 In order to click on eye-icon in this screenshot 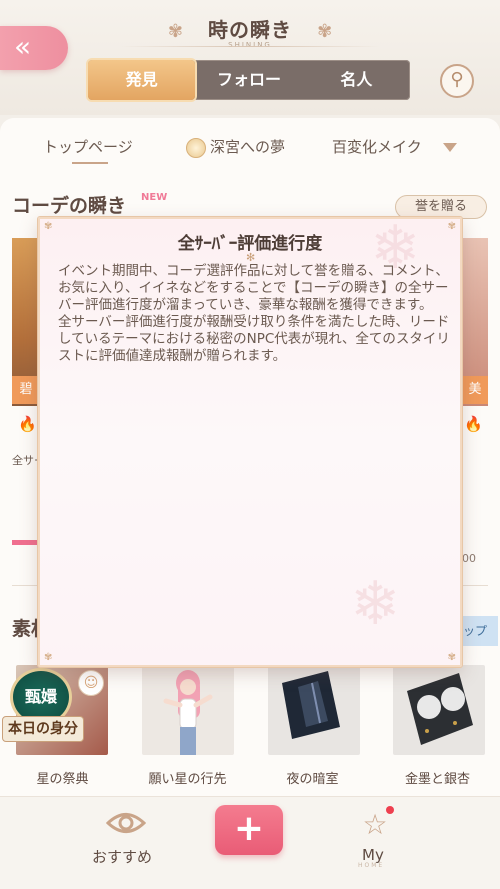, I will do `click(126, 823)`.